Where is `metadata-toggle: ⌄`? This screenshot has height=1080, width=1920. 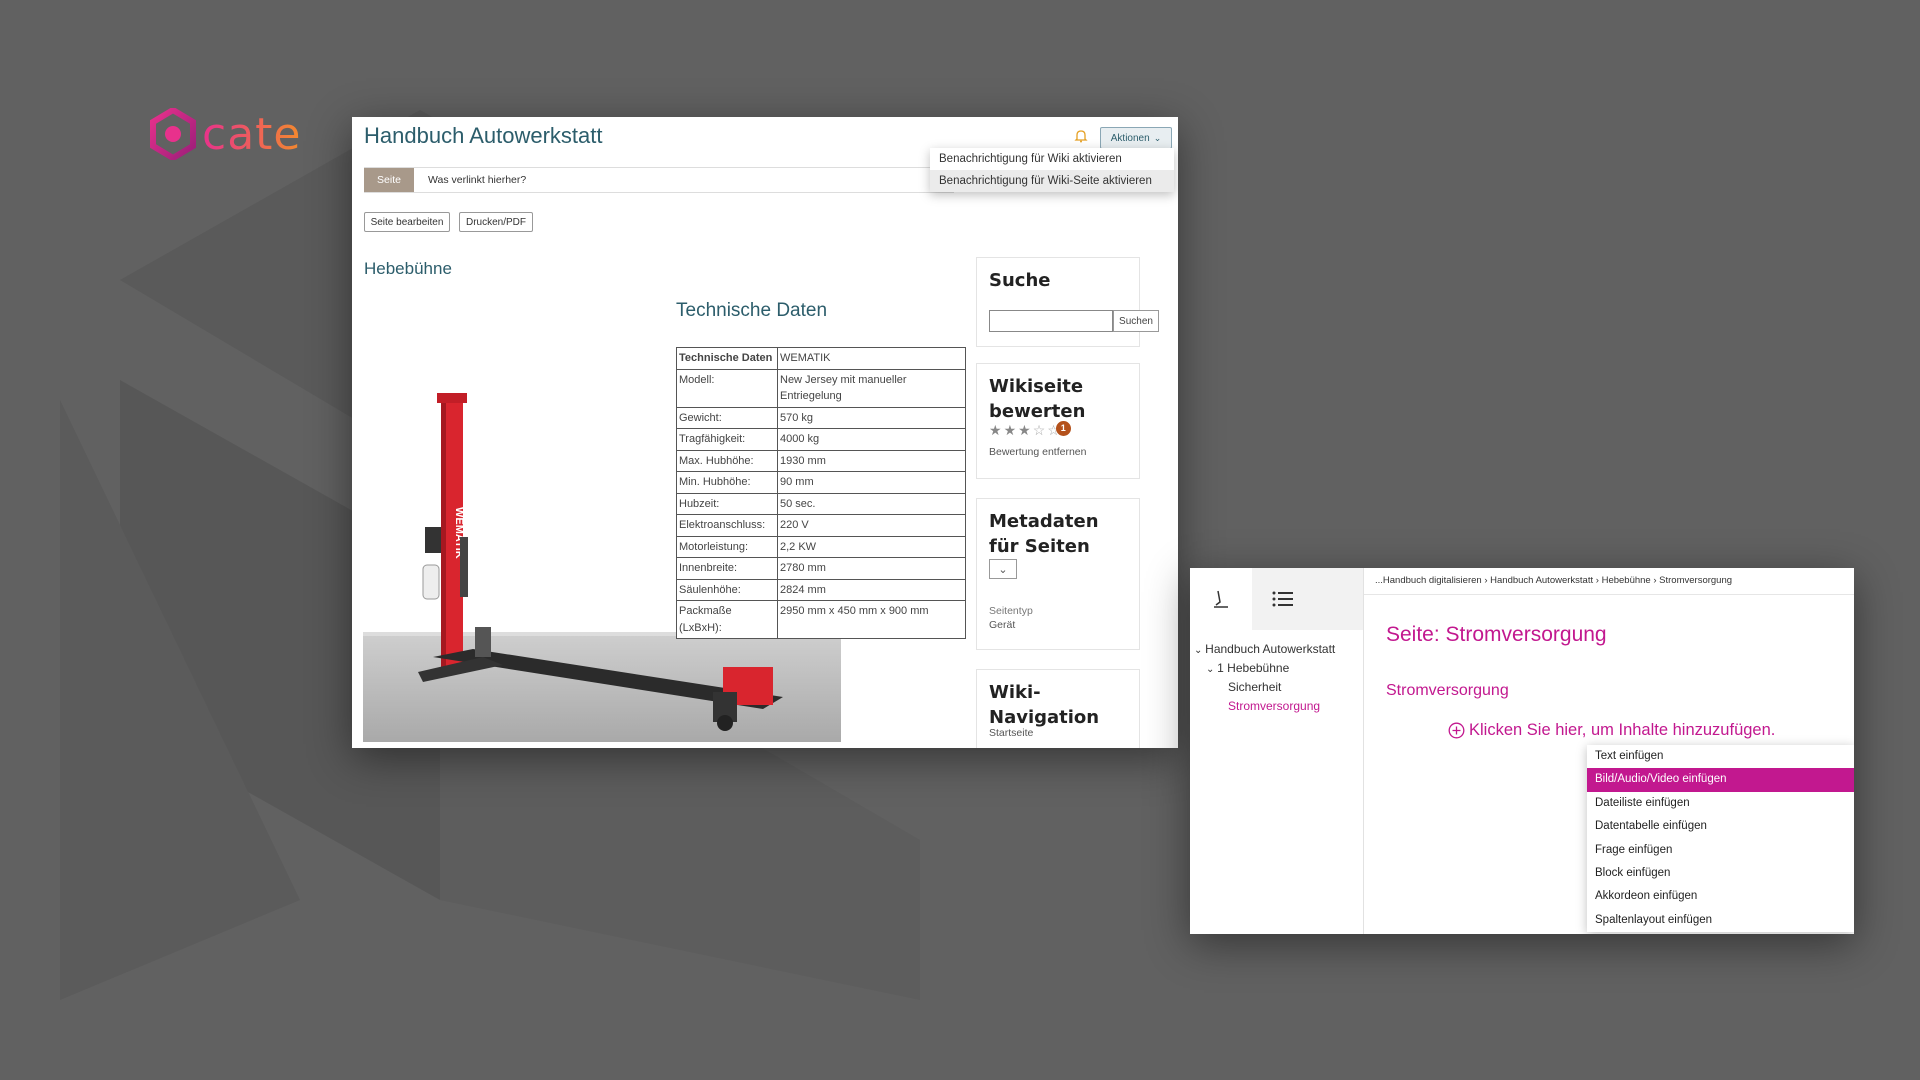 metadata-toggle: ⌄ is located at coordinates (1003, 569).